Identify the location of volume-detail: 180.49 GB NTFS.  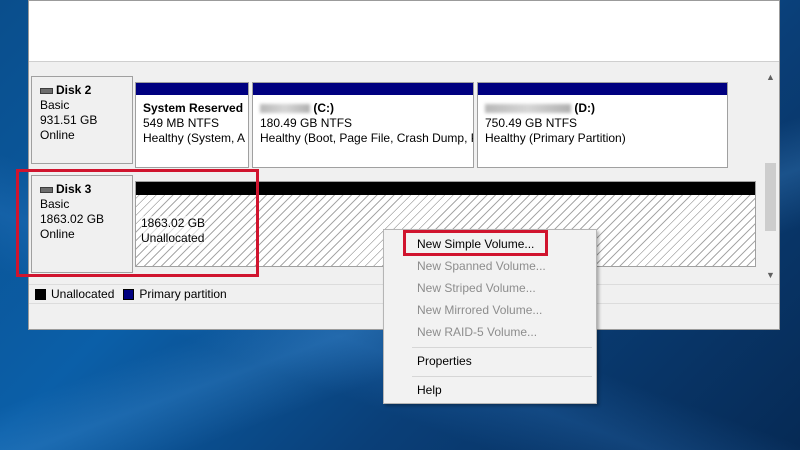
(306, 123).